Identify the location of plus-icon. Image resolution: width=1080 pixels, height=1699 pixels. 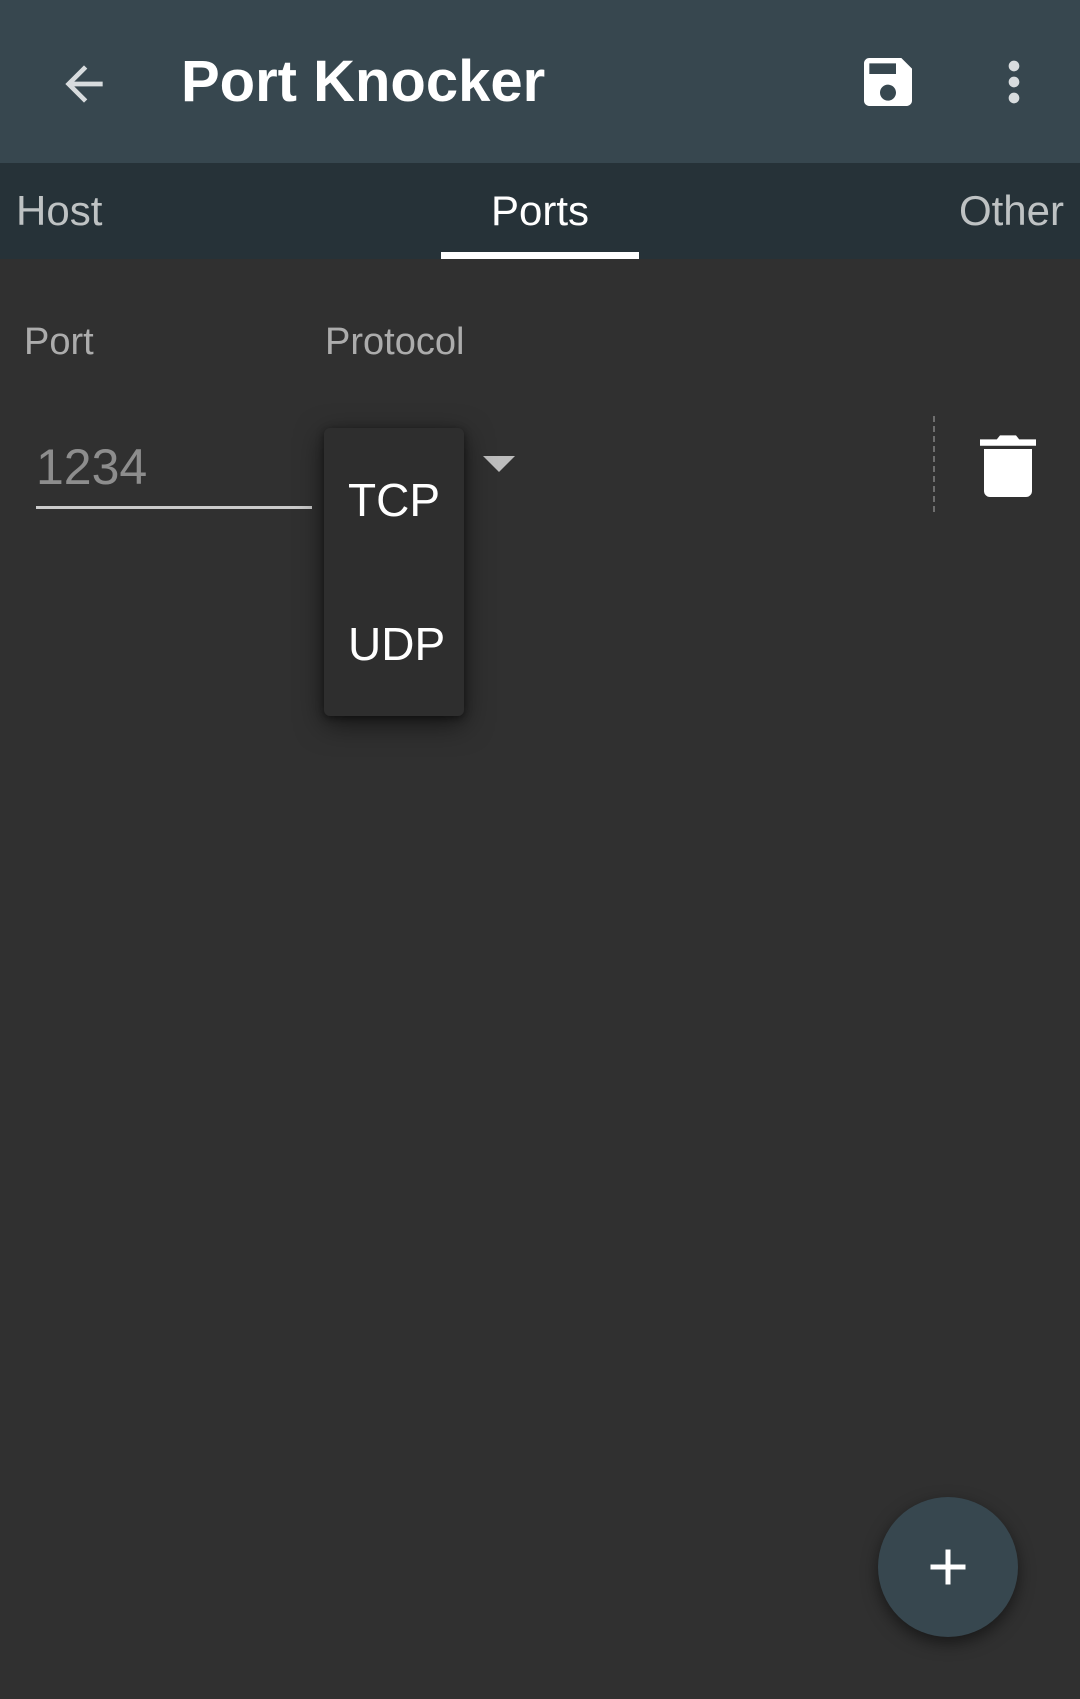
(948, 1567).